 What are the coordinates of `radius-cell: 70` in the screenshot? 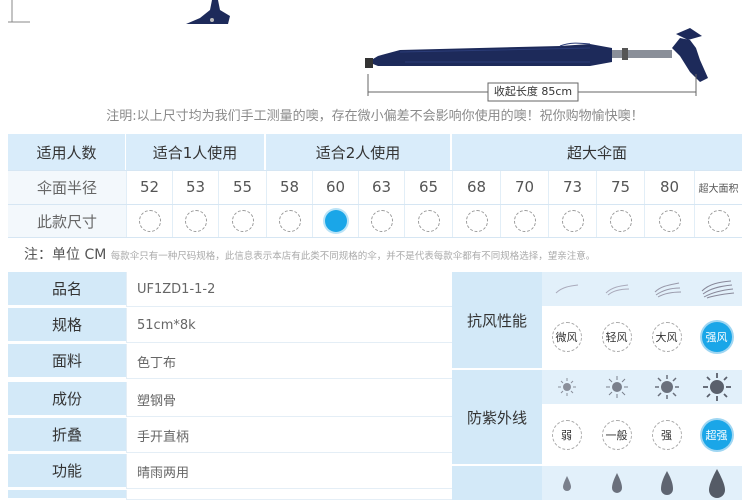 It's located at (524, 187).